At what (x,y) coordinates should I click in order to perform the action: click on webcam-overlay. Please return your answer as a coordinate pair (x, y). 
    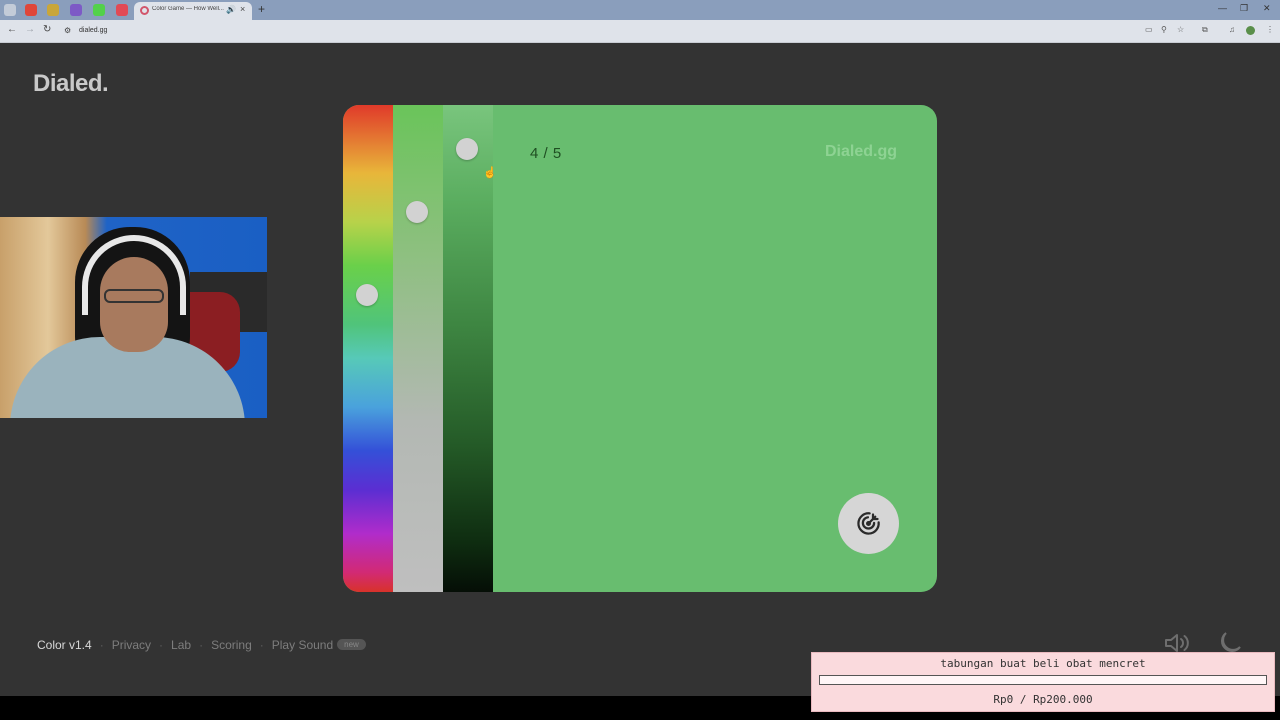
    Looking at the image, I should click on (133, 317).